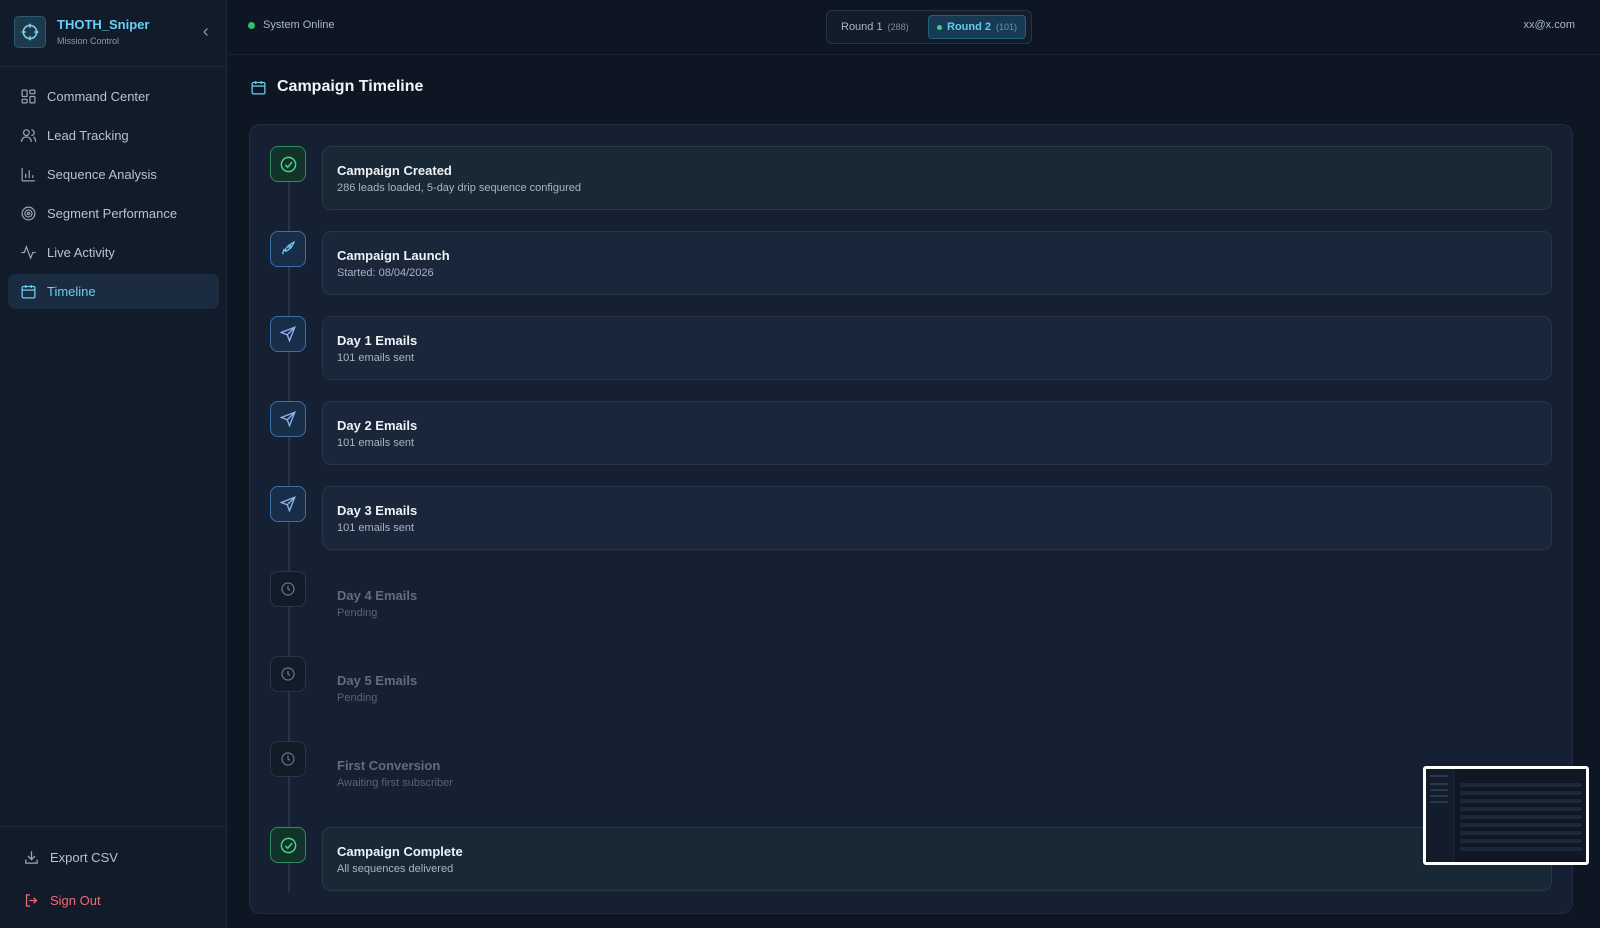 This screenshot has height=928, width=1600. What do you see at coordinates (28, 97) in the screenshot?
I see `grid-icon` at bounding box center [28, 97].